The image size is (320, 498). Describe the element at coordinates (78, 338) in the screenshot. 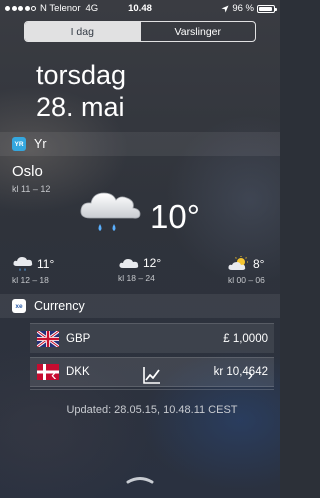

I see `currency-code: GBP` at that location.